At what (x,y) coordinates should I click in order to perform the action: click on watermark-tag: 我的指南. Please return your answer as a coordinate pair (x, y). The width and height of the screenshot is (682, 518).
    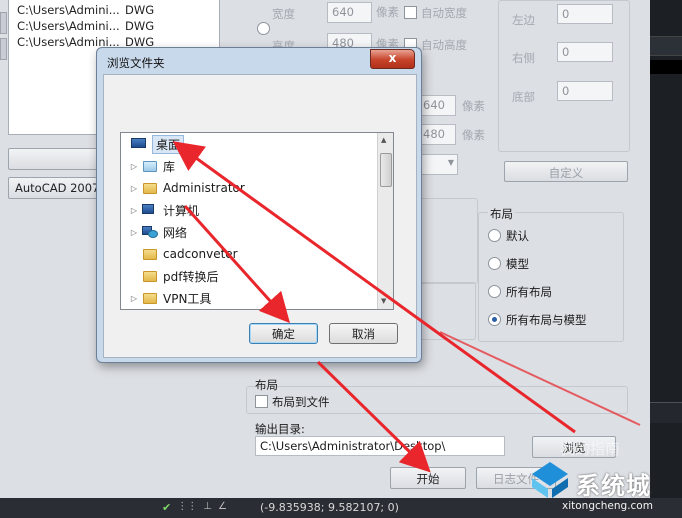
    Looking at the image, I should click on (590, 449).